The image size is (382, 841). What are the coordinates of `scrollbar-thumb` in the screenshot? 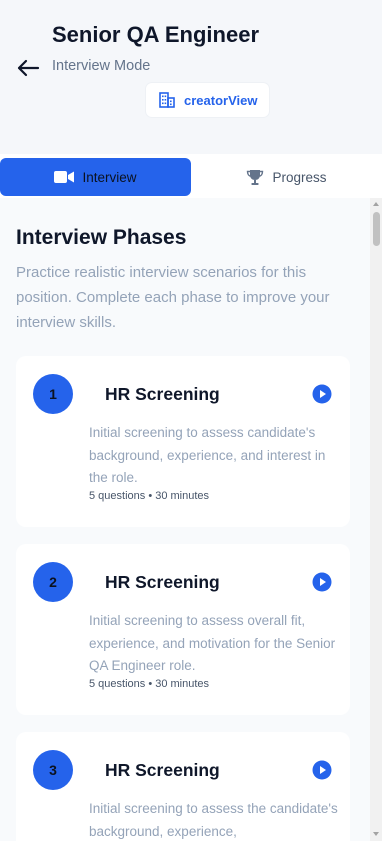 It's located at (376, 229).